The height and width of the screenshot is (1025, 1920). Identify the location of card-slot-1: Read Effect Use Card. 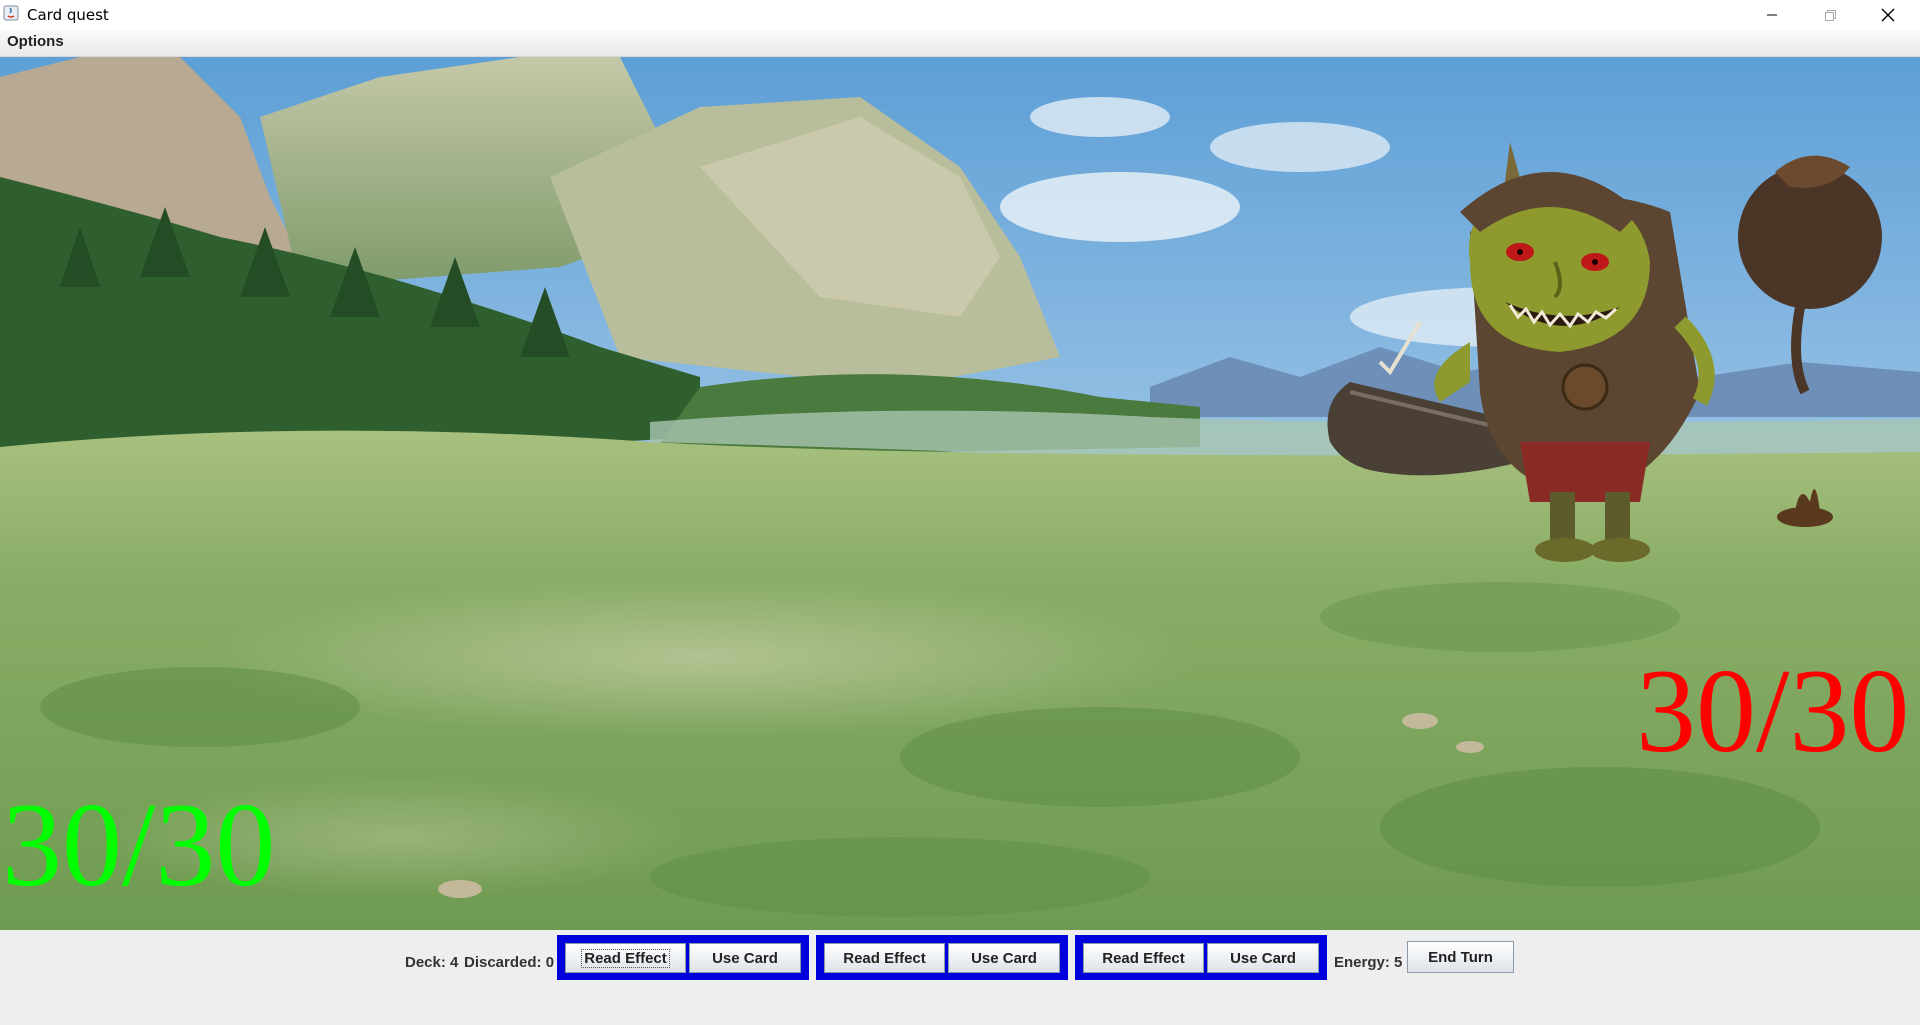
(683, 957).